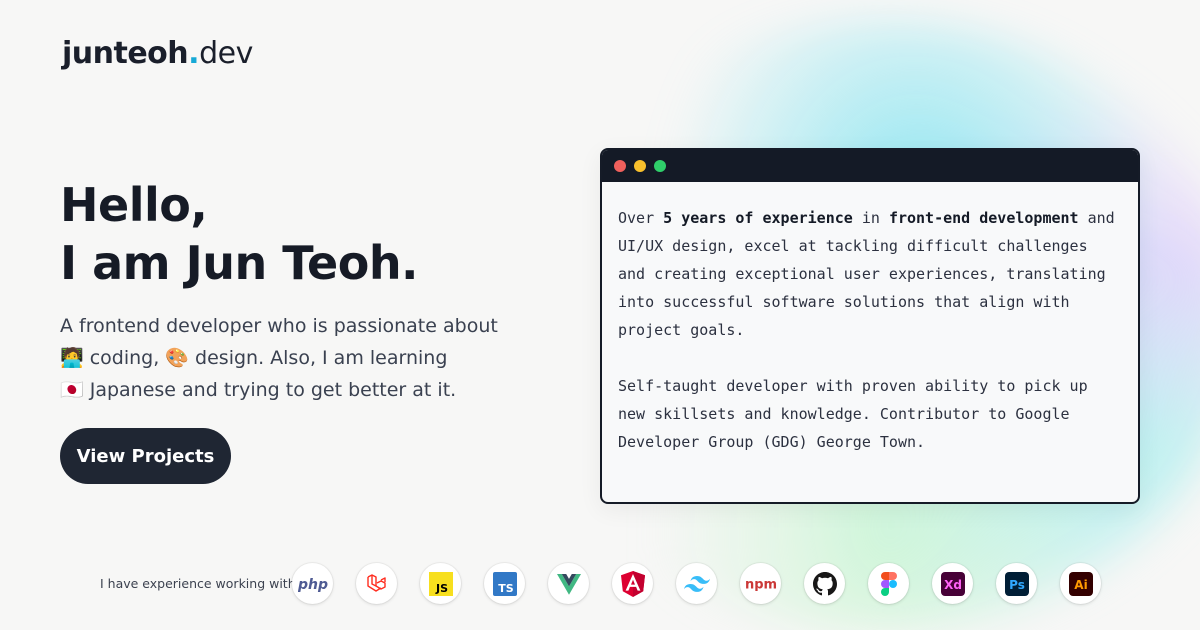 Image resolution: width=1200 pixels, height=630 pixels. What do you see at coordinates (660, 166) in the screenshot?
I see `window-maximize-dot-icon` at bounding box center [660, 166].